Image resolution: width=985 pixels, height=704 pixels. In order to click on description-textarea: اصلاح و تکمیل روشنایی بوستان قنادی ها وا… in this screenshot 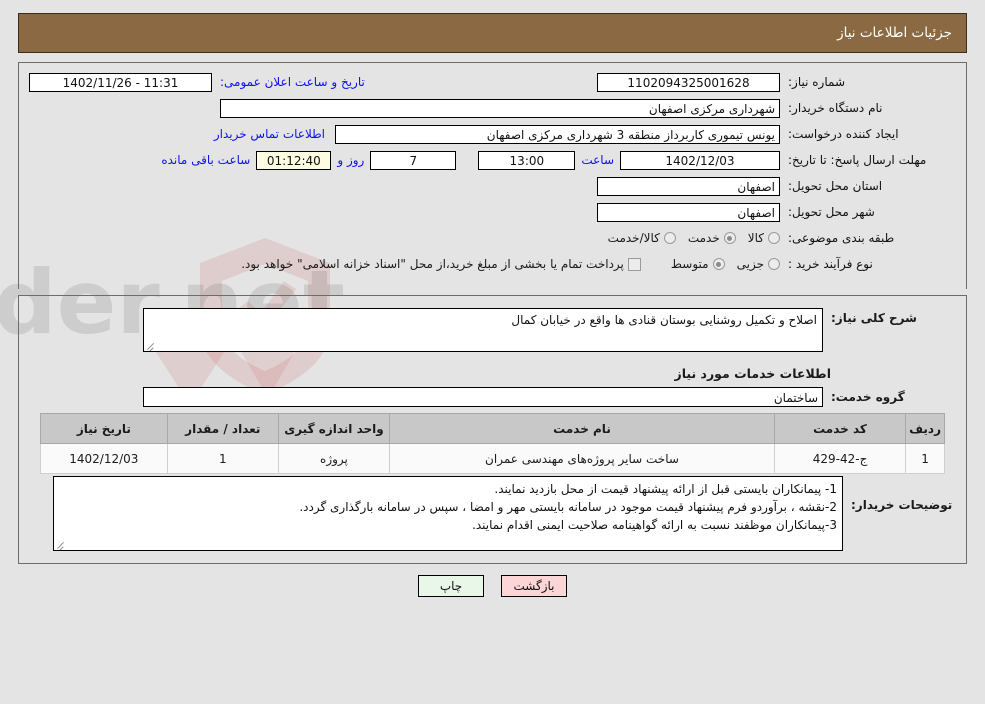, I will do `click(483, 330)`.